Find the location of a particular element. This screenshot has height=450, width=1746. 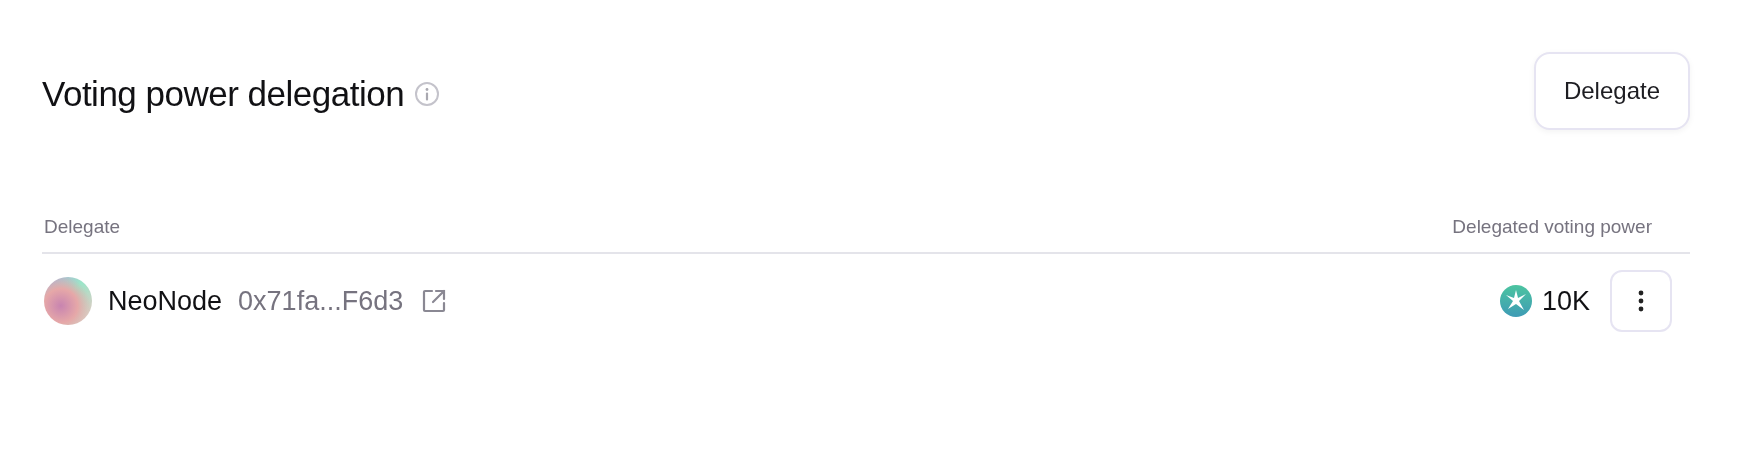

delegate-button: Delegate is located at coordinates (1611, 91).